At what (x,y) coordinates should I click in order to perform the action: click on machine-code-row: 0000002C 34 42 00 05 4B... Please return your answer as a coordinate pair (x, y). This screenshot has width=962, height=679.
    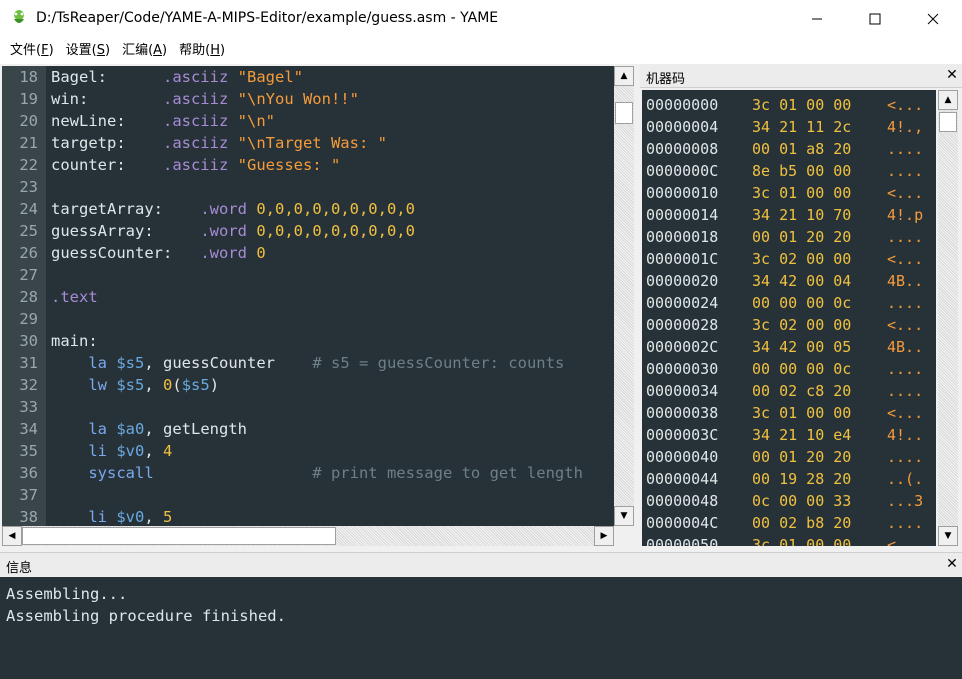
    Looking at the image, I should click on (789, 347).